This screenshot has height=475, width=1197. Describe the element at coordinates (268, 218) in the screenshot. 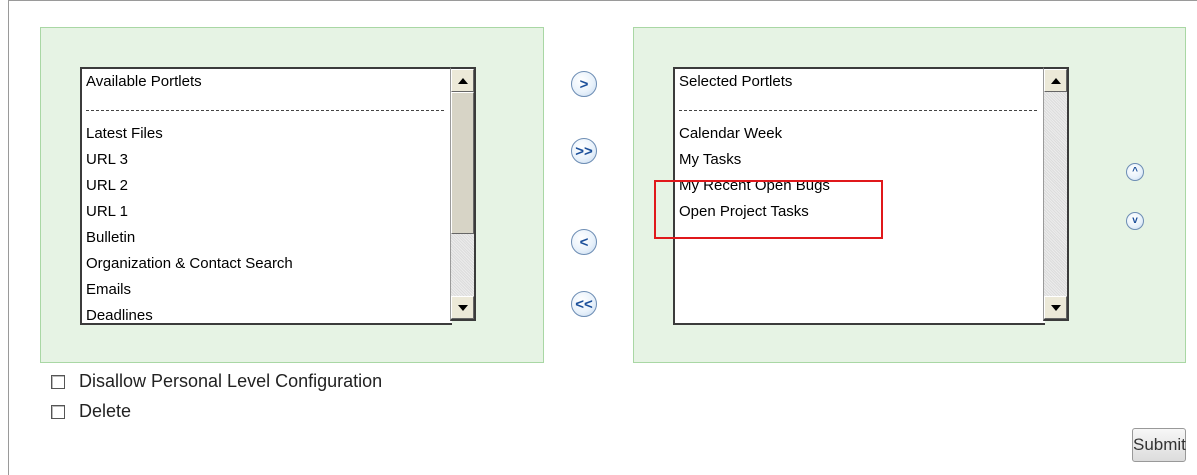

I see `list-item: URL 1` at that location.